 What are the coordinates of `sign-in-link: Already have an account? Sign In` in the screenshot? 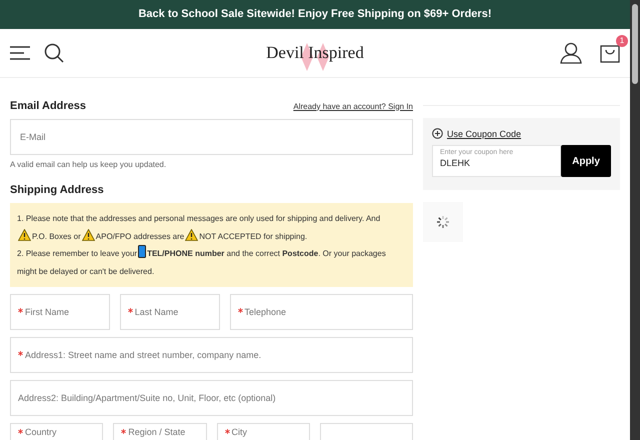 It's located at (353, 106).